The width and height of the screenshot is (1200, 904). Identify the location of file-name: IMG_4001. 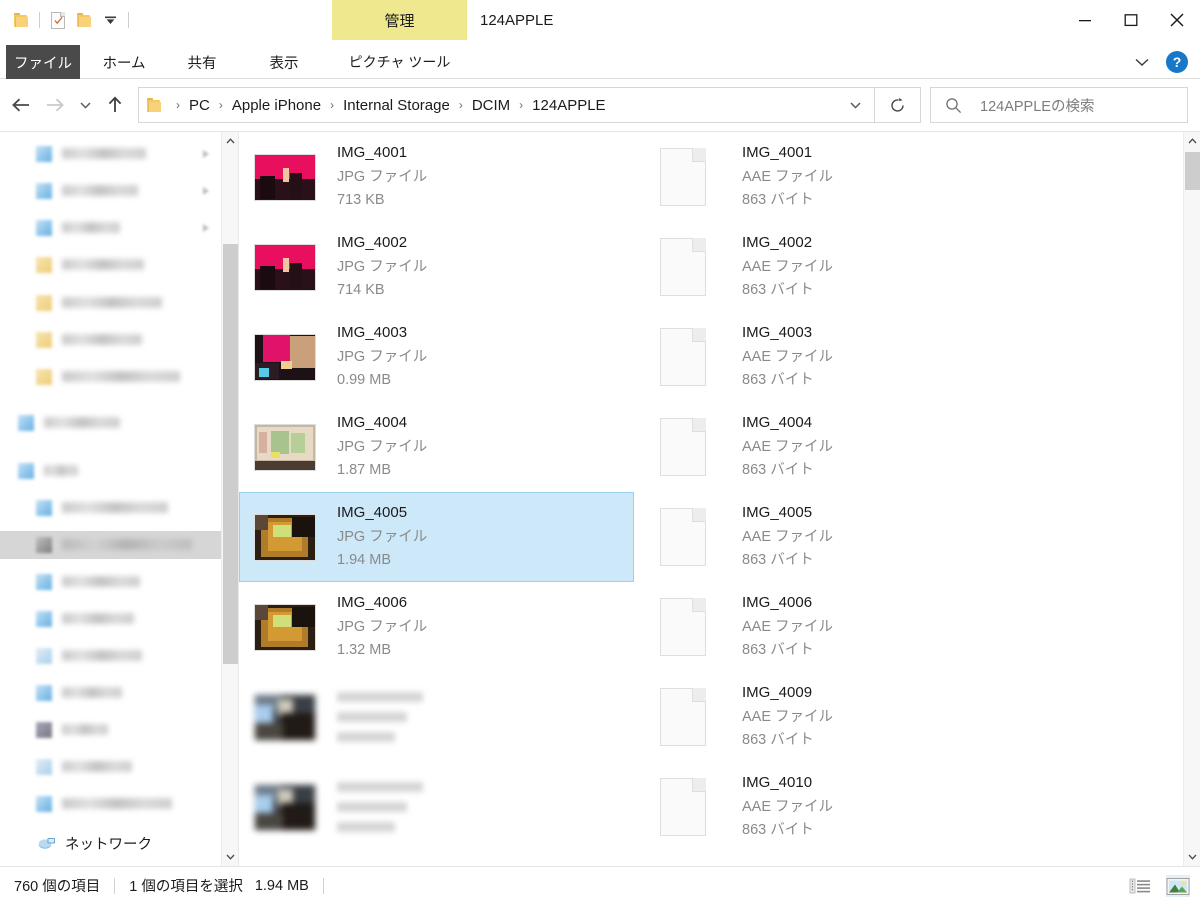
(372, 153).